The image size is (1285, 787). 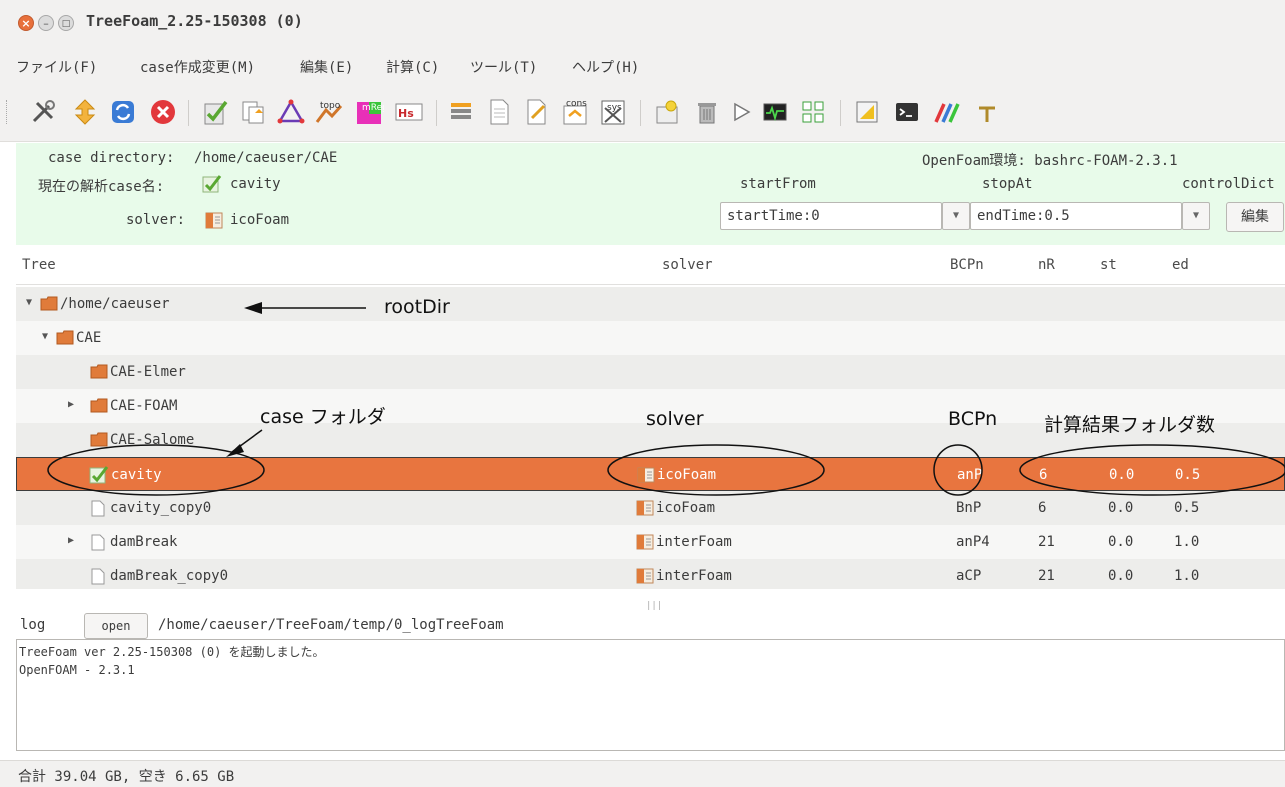 What do you see at coordinates (330, 106) in the screenshot?
I see `svg-text: topo` at bounding box center [330, 106].